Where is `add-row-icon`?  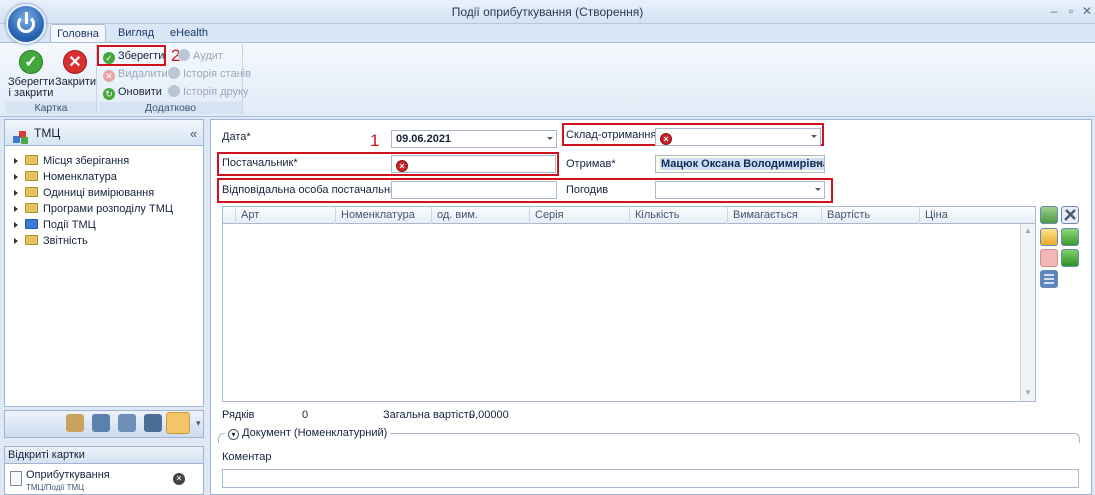
add-row-icon is located at coordinates (1049, 215).